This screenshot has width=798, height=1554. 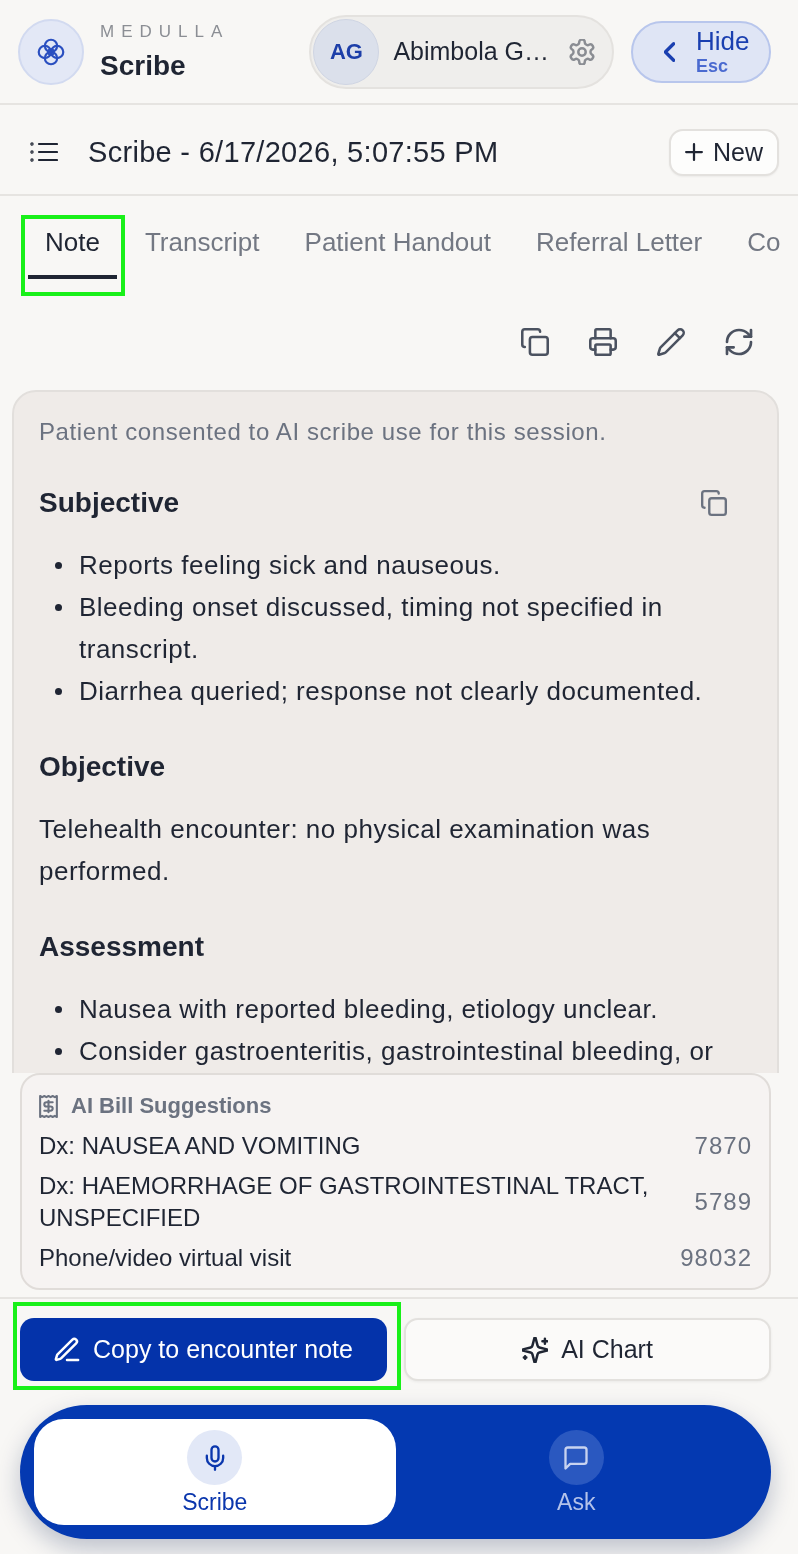 I want to click on panel-title: AI Bill Suggestions, so click(x=171, y=1106).